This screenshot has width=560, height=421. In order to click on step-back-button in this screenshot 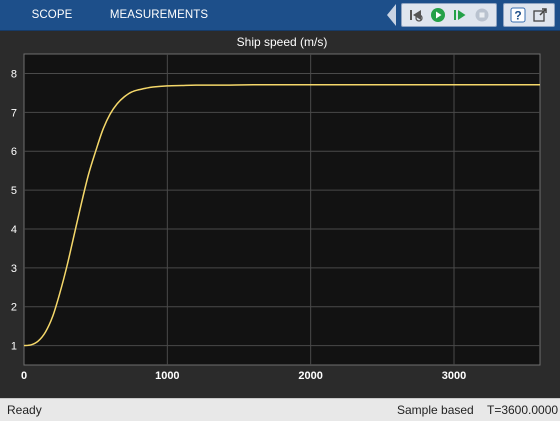, I will do `click(416, 15)`.